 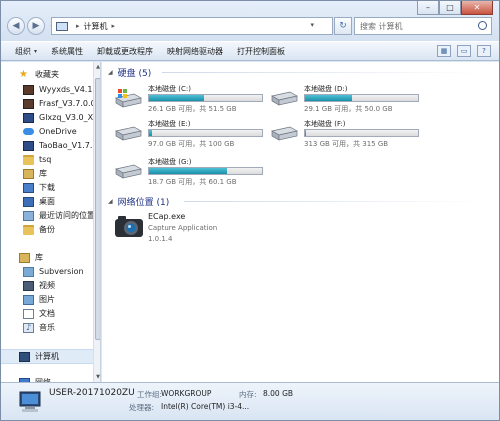 I want to click on sidebar-item-label: 视频, so click(x=47, y=285).